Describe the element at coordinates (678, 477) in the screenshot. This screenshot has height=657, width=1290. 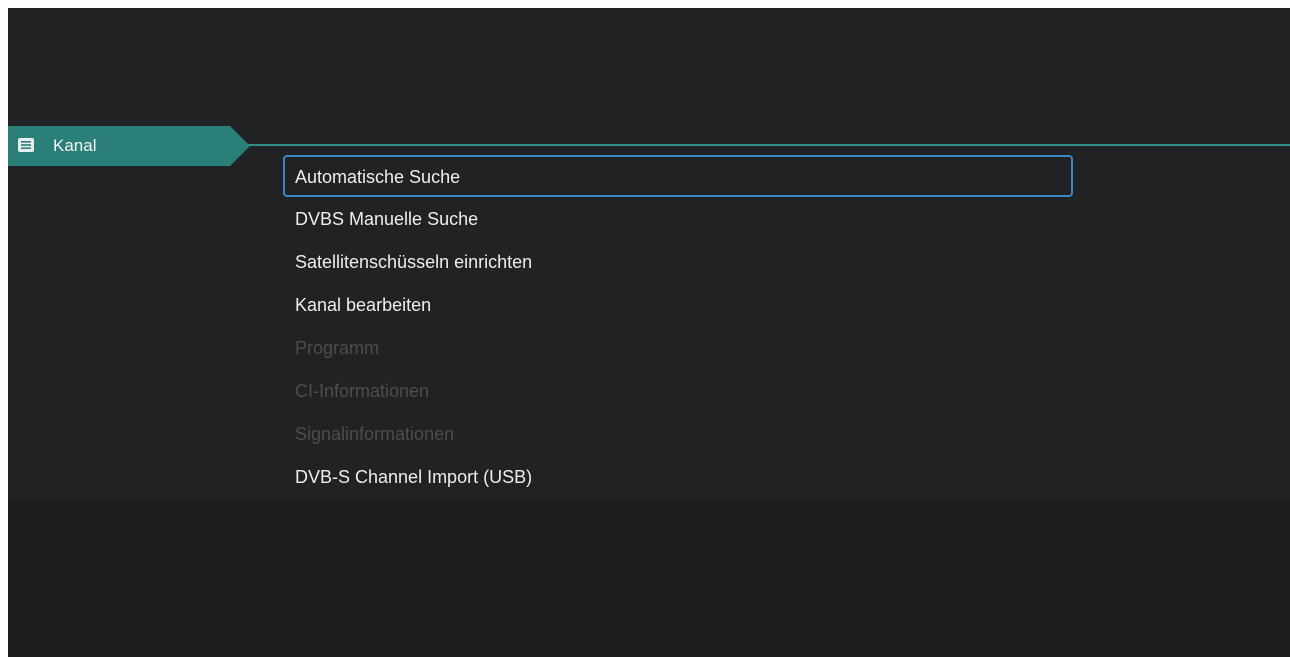
I see `menu-item-dvbs-channel-import: DVB-S Channel Import (USB)` at that location.